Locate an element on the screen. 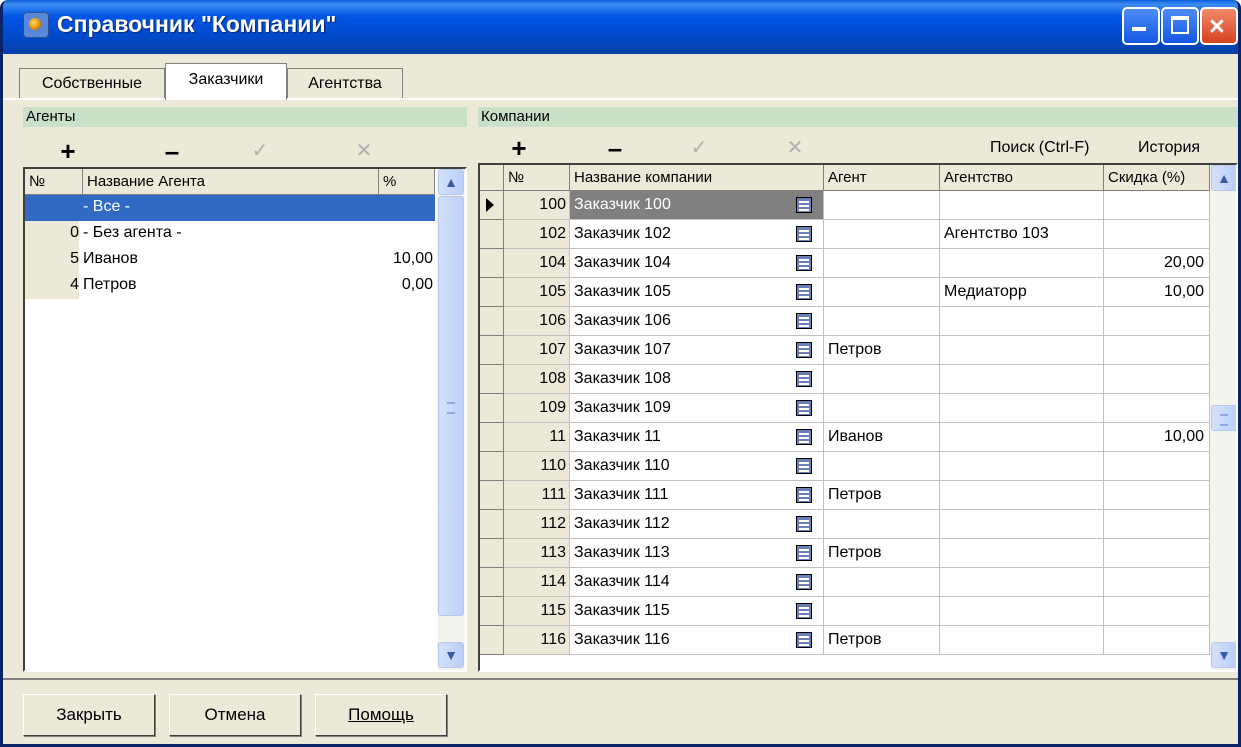 This screenshot has height=747, width=1241. scroll-down-icon: ▼ is located at coordinates (1223, 655).